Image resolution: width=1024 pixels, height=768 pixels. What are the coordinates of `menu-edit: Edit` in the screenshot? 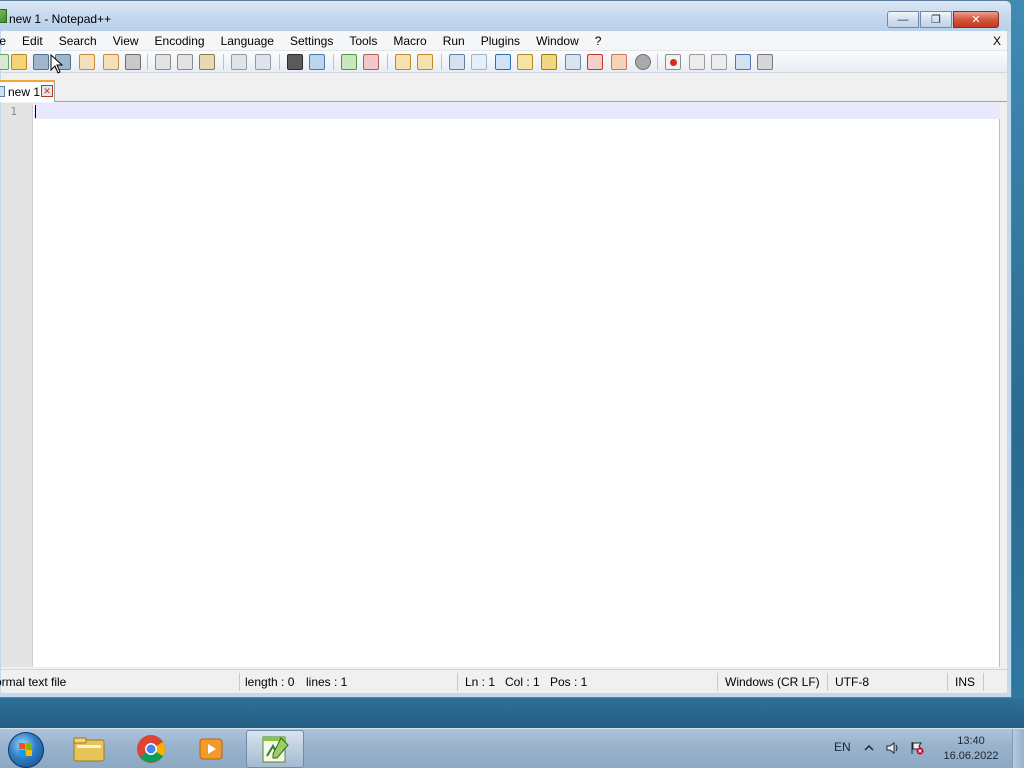 It's located at (32, 41).